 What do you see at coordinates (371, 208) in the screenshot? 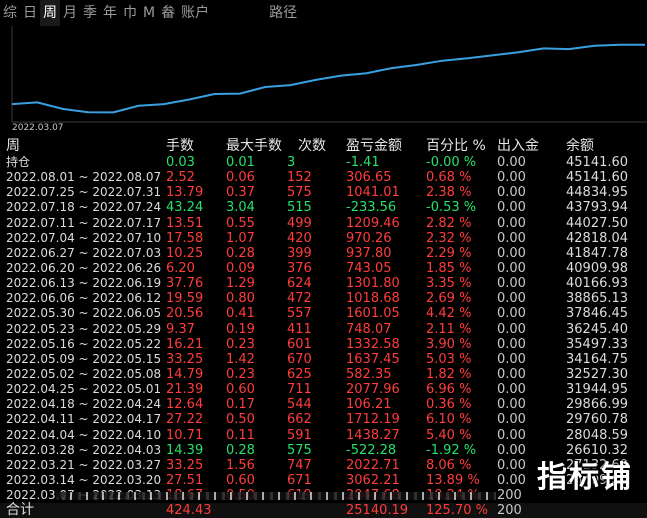
I see `pnl-cell: -233.56` at bounding box center [371, 208].